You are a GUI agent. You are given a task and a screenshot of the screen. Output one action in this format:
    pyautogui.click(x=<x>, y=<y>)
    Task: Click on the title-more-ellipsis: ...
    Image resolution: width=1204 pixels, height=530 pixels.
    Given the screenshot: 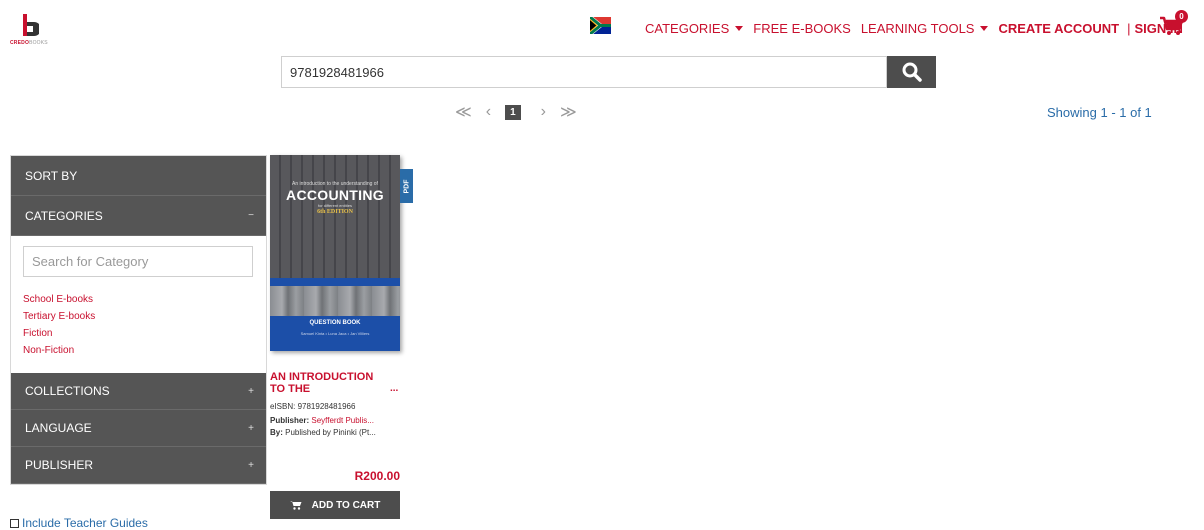 What is the action you would take?
    pyautogui.click(x=394, y=389)
    